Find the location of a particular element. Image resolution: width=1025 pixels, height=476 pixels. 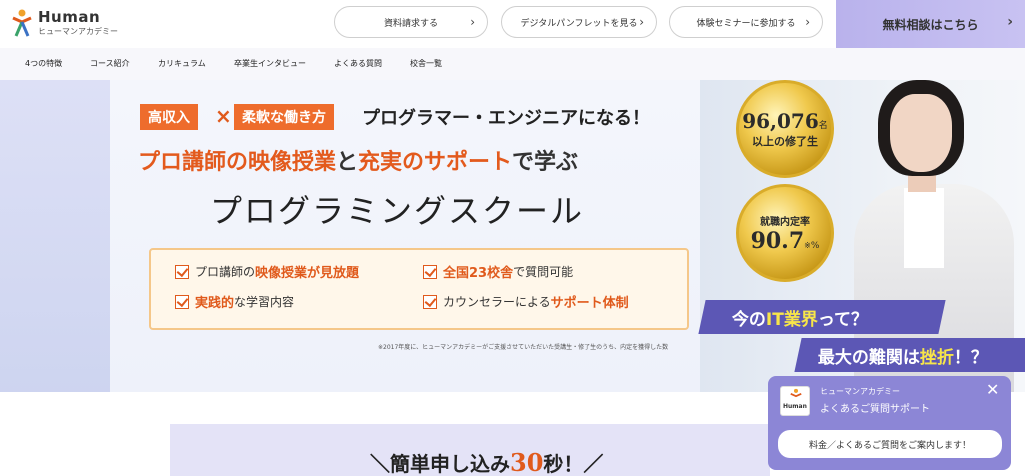

graduates-medal: 96,076名 以上の修了生 is located at coordinates (785, 129).